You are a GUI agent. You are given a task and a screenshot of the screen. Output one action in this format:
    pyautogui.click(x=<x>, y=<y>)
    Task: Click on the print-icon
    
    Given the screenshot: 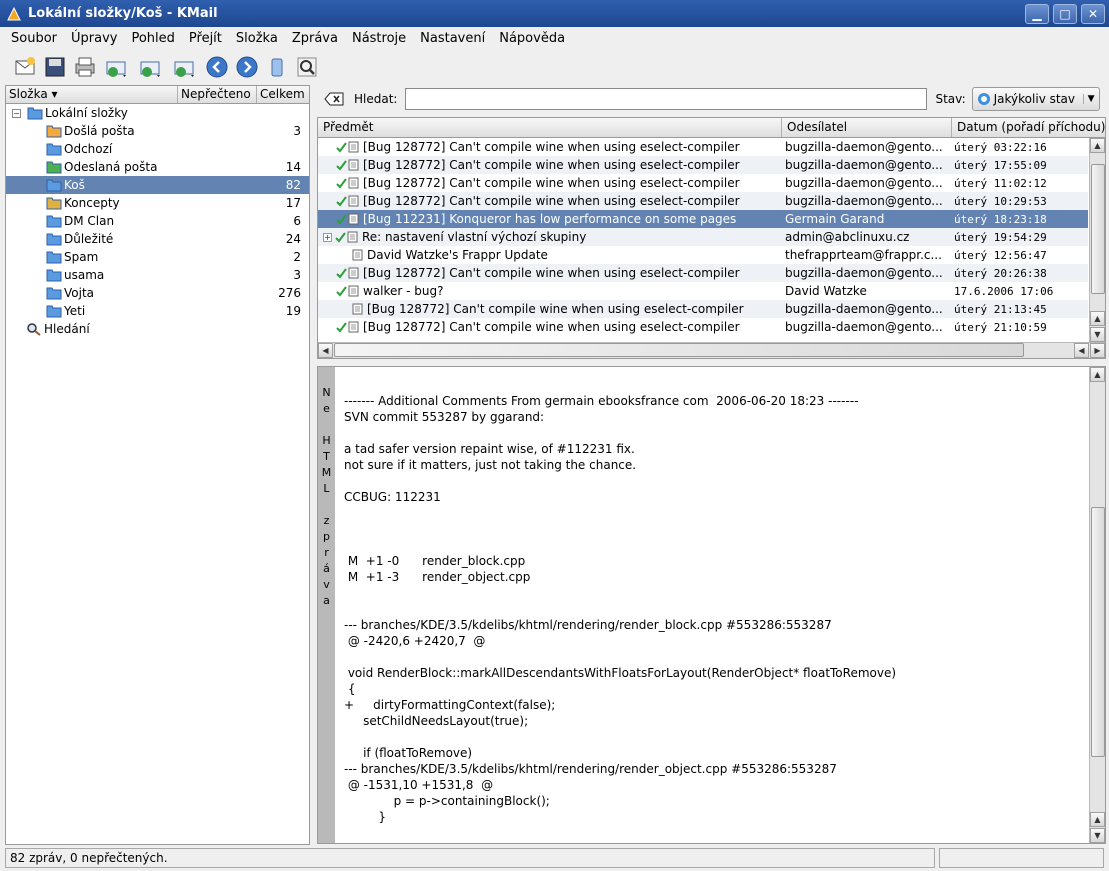 What is the action you would take?
    pyautogui.click(x=85, y=67)
    